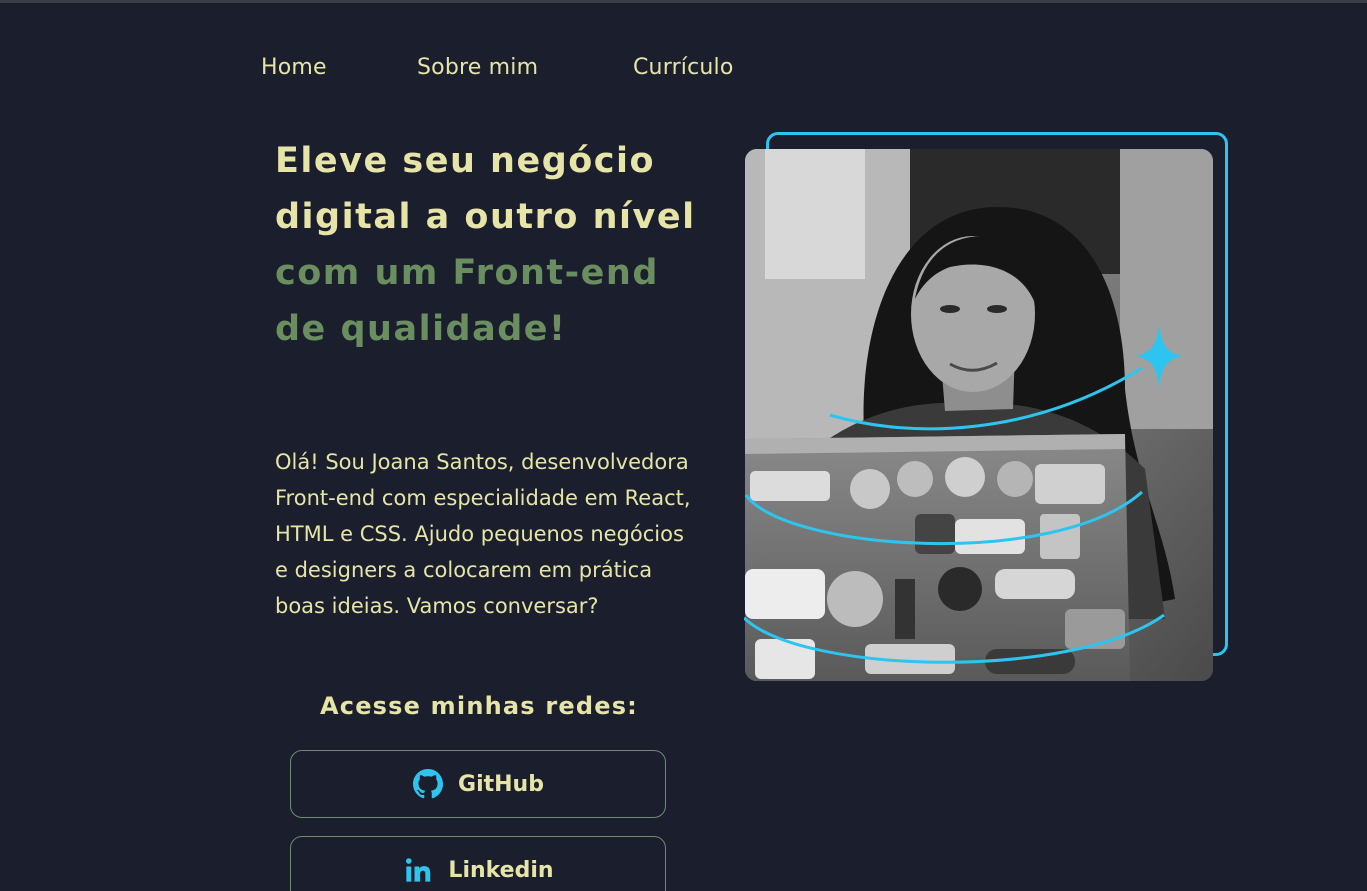 This screenshot has height=891, width=1367. I want to click on linkedin-button: Linkedin, so click(478, 863).